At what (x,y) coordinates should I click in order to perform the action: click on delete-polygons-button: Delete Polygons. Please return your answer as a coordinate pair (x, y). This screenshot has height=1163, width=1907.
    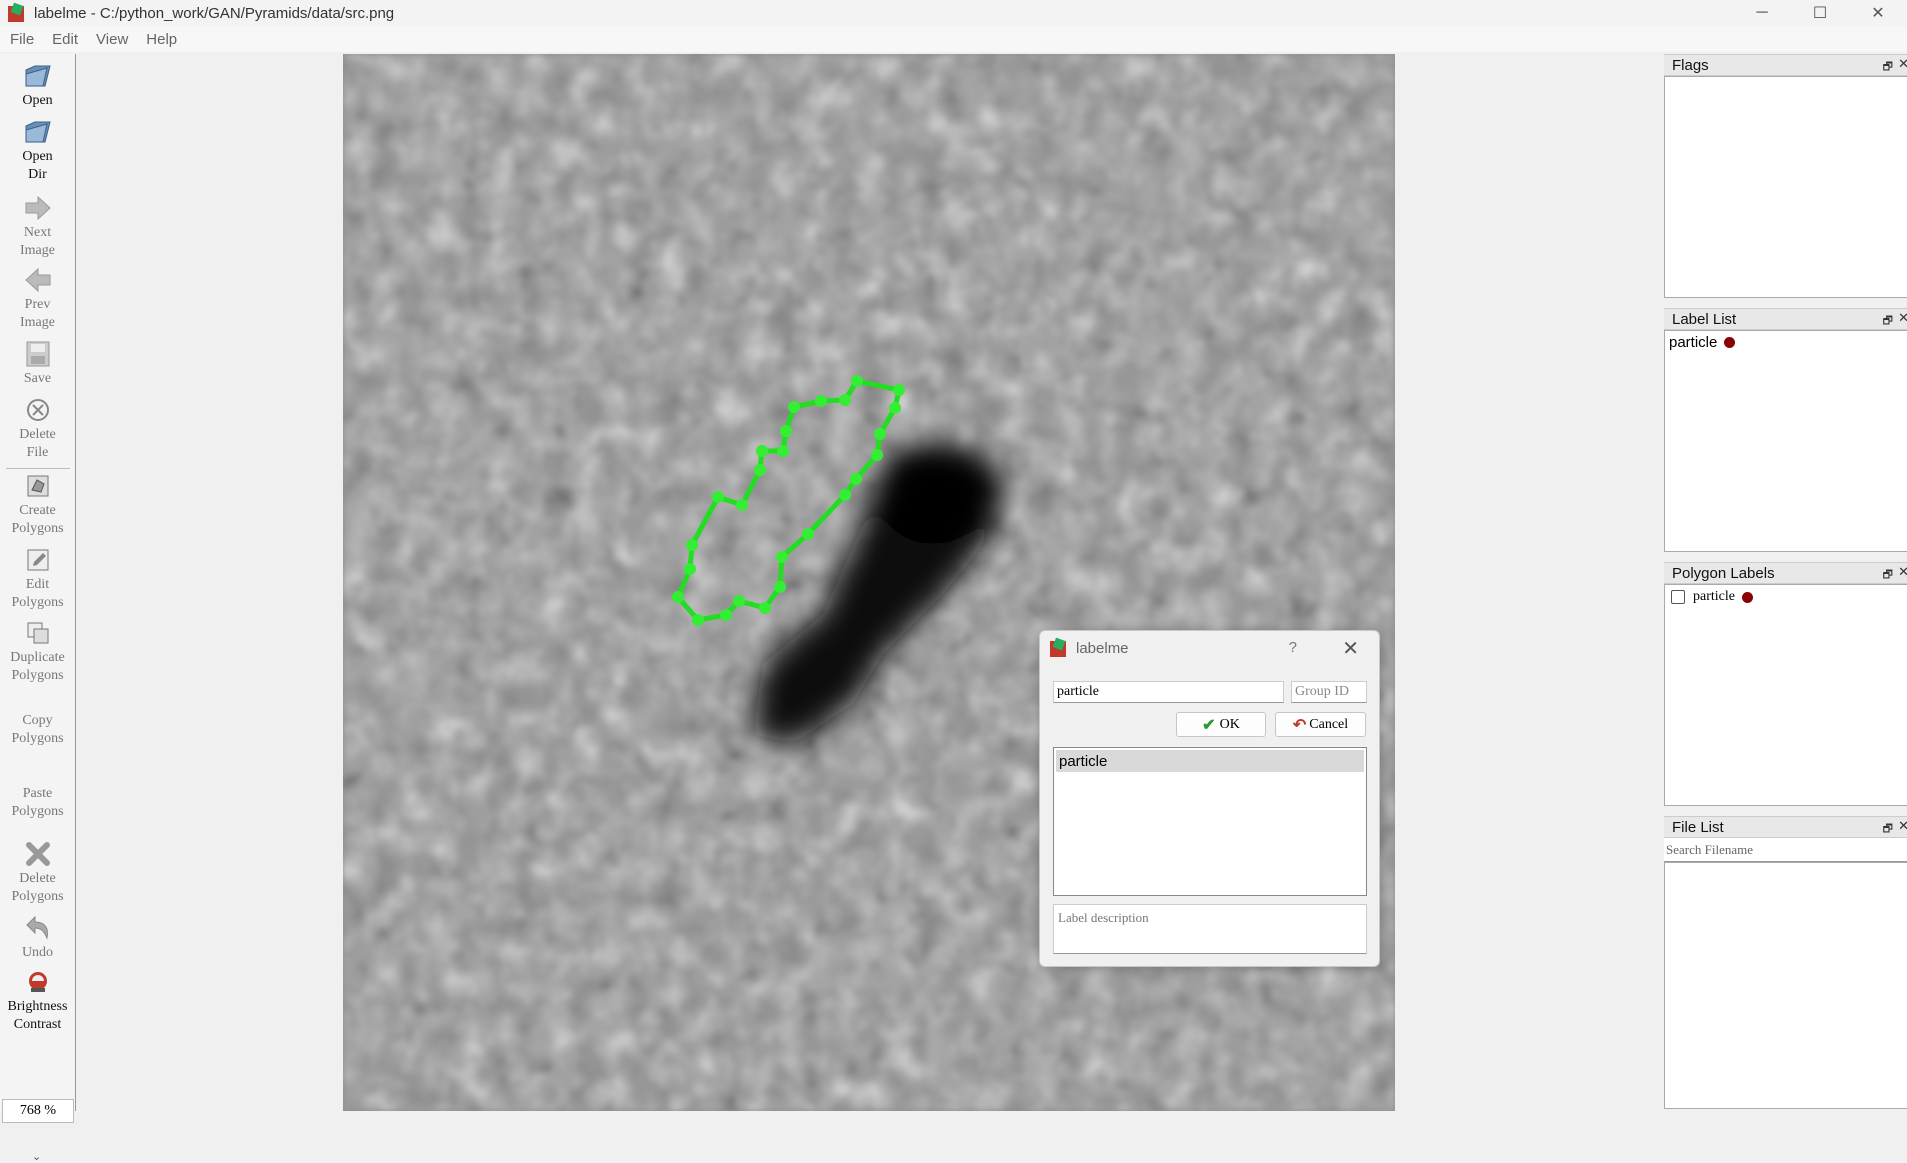
    Looking at the image, I should click on (37, 873).